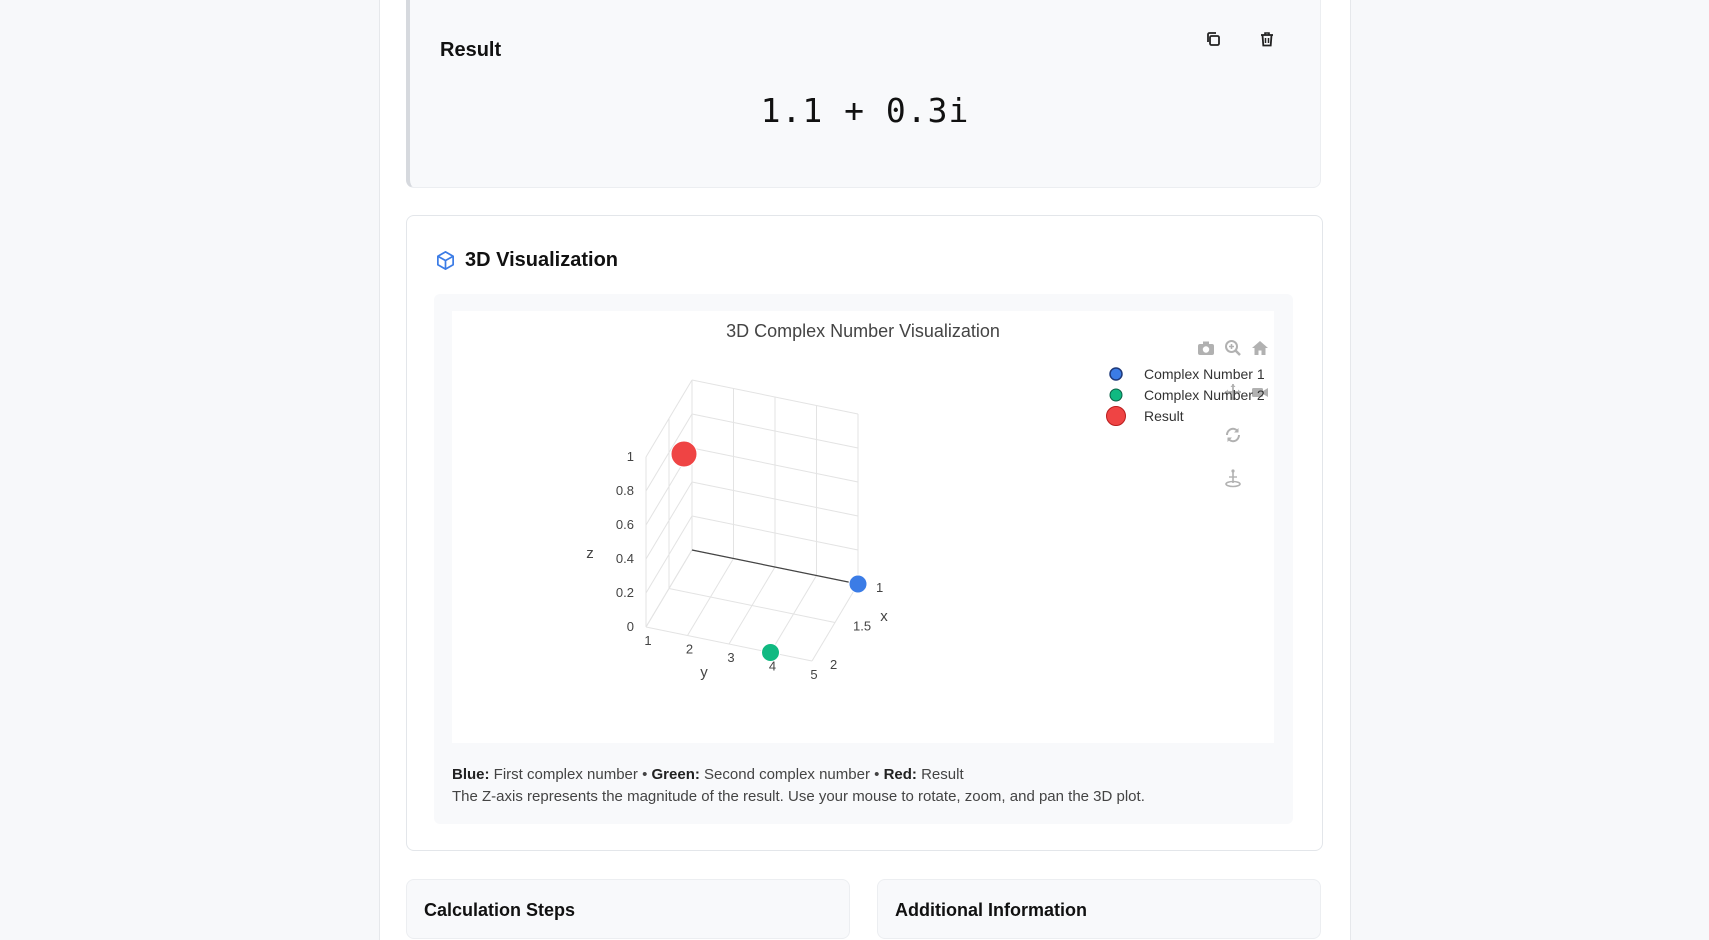 This screenshot has height=940, width=1709. I want to click on calculation-steps-title: Calculation Steps, so click(500, 910).